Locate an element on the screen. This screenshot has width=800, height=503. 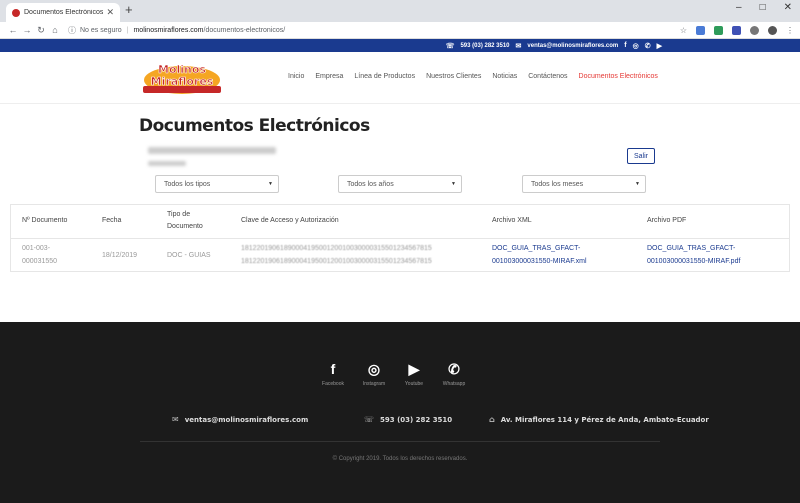
col-header-key: Clave de Acceso y Autorización is located at coordinates (290, 220).